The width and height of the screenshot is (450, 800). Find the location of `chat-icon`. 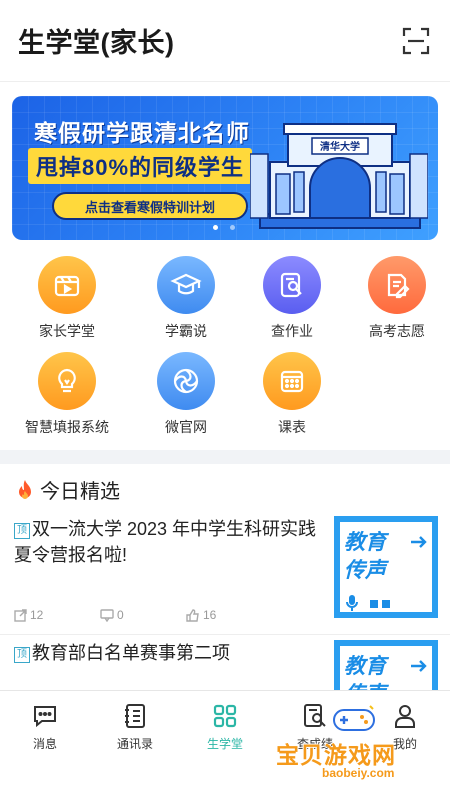

chat-icon is located at coordinates (45, 716).